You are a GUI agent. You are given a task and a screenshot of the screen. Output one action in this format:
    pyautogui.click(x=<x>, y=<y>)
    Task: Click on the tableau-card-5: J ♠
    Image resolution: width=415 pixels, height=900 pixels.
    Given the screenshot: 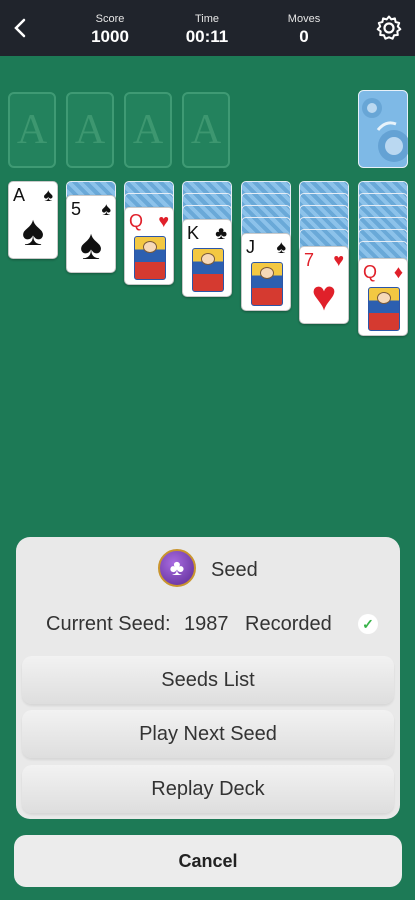 What is the action you would take?
    pyautogui.click(x=266, y=272)
    